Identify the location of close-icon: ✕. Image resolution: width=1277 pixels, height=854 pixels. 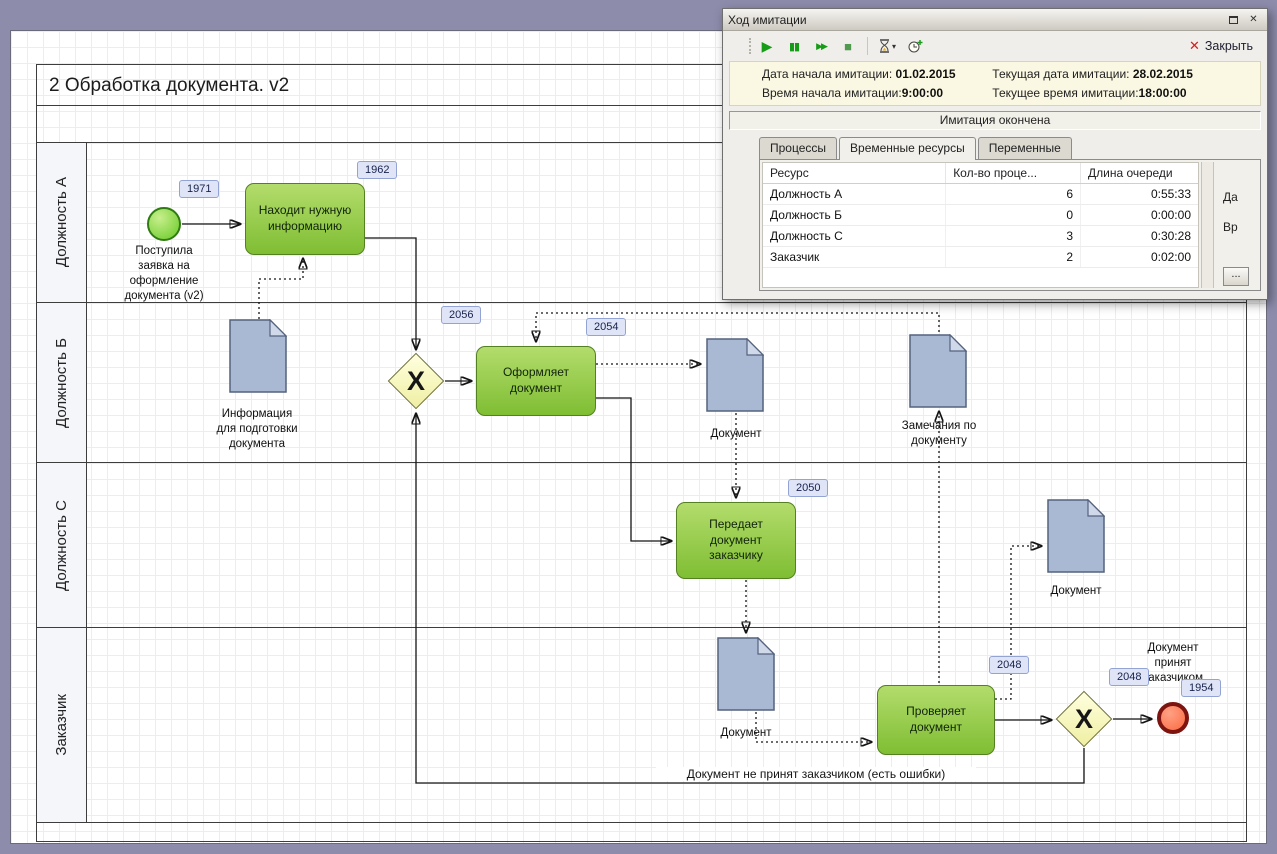
(1253, 19).